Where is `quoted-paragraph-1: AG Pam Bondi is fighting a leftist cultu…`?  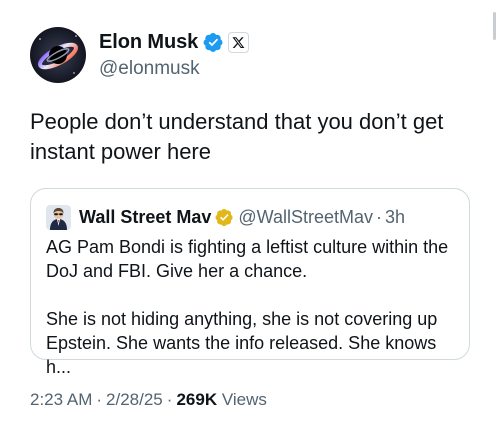 quoted-paragraph-1: AG Pam Bondi is fighting a leftist cultu… is located at coordinates (253, 259).